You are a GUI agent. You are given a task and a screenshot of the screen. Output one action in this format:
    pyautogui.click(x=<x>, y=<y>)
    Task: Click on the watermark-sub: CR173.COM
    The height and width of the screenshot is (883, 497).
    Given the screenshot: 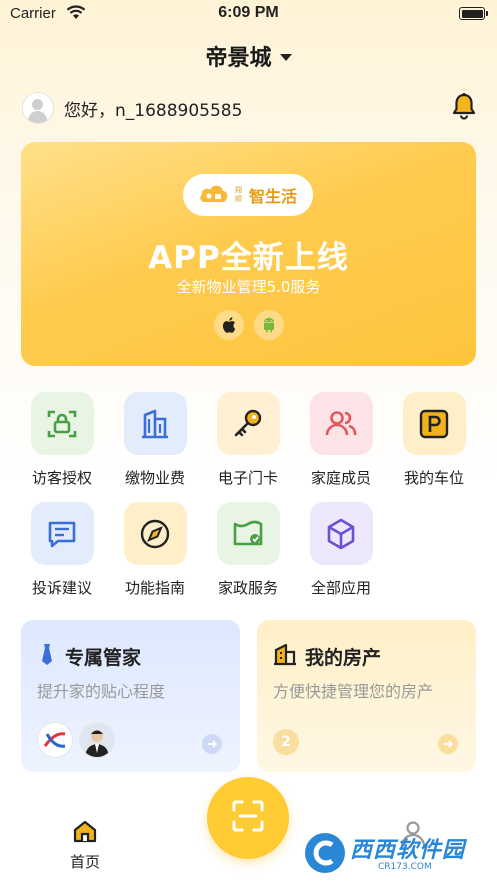 What is the action you would take?
    pyautogui.click(x=405, y=867)
    